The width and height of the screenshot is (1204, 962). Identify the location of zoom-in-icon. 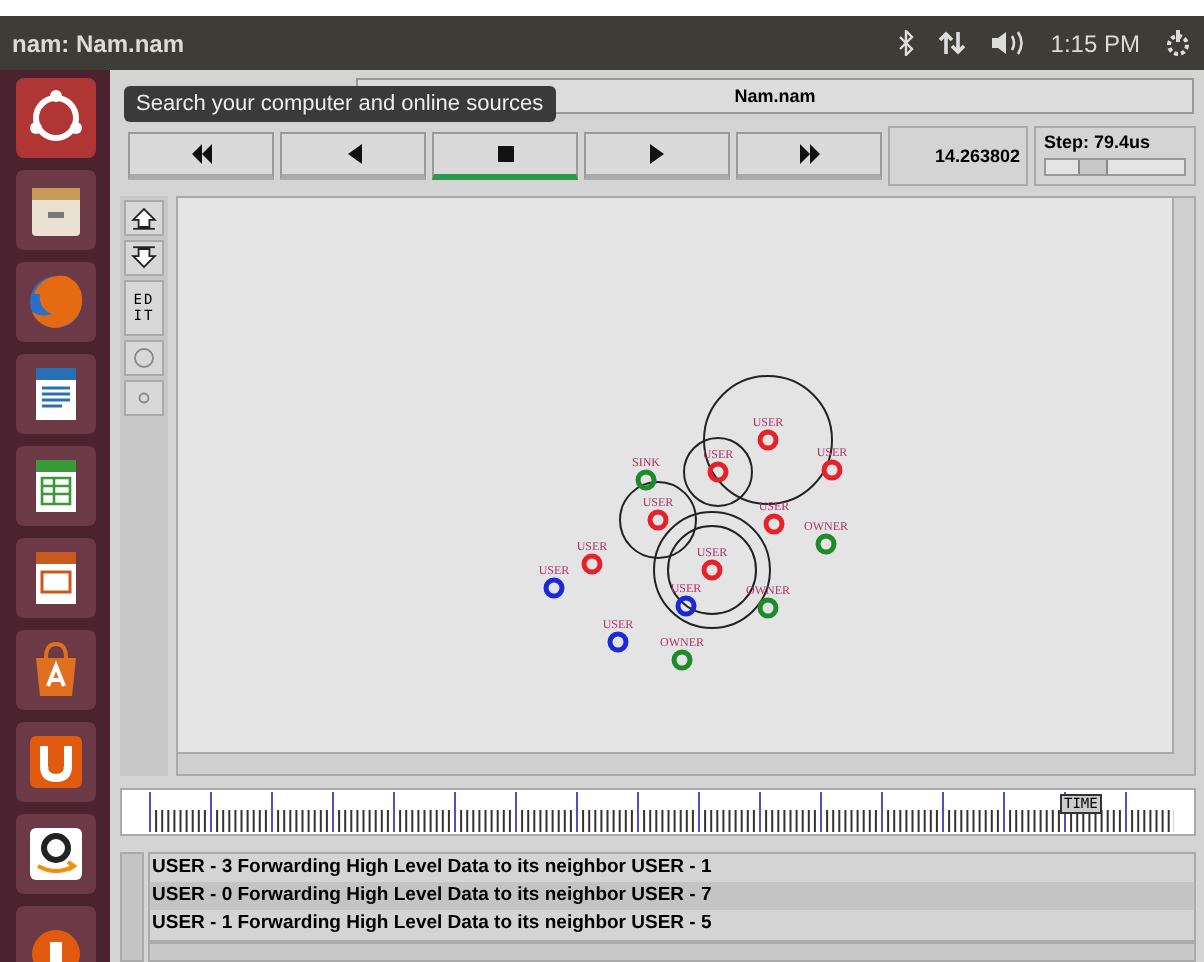
(144, 218).